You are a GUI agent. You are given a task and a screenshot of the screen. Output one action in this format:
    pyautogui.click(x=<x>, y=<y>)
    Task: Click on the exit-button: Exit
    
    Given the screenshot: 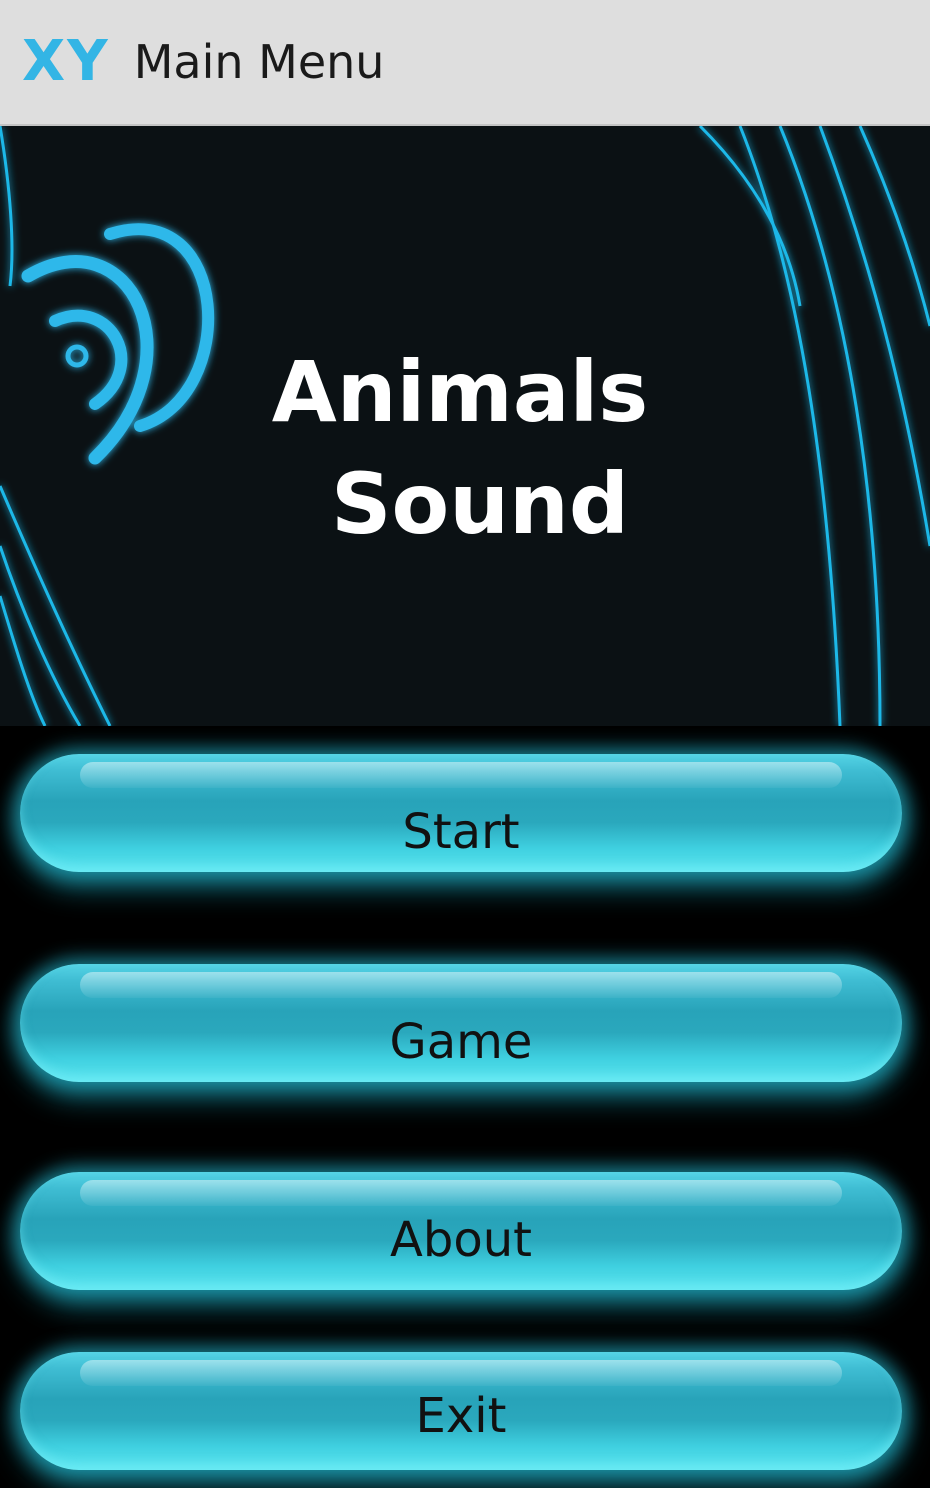 What is the action you would take?
    pyautogui.click(x=461, y=1411)
    